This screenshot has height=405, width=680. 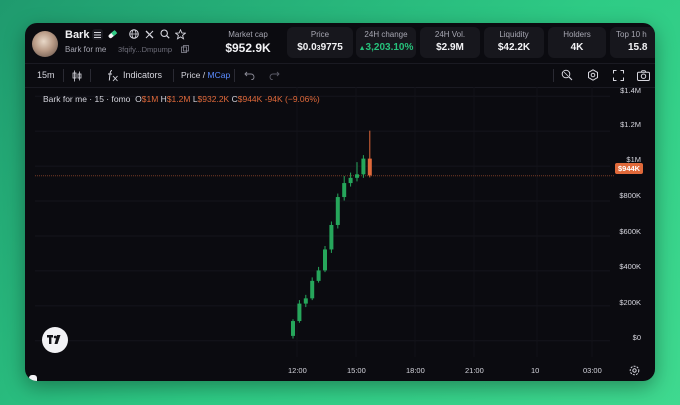 What do you see at coordinates (55, 340) in the screenshot?
I see `tradingview-logo` at bounding box center [55, 340].